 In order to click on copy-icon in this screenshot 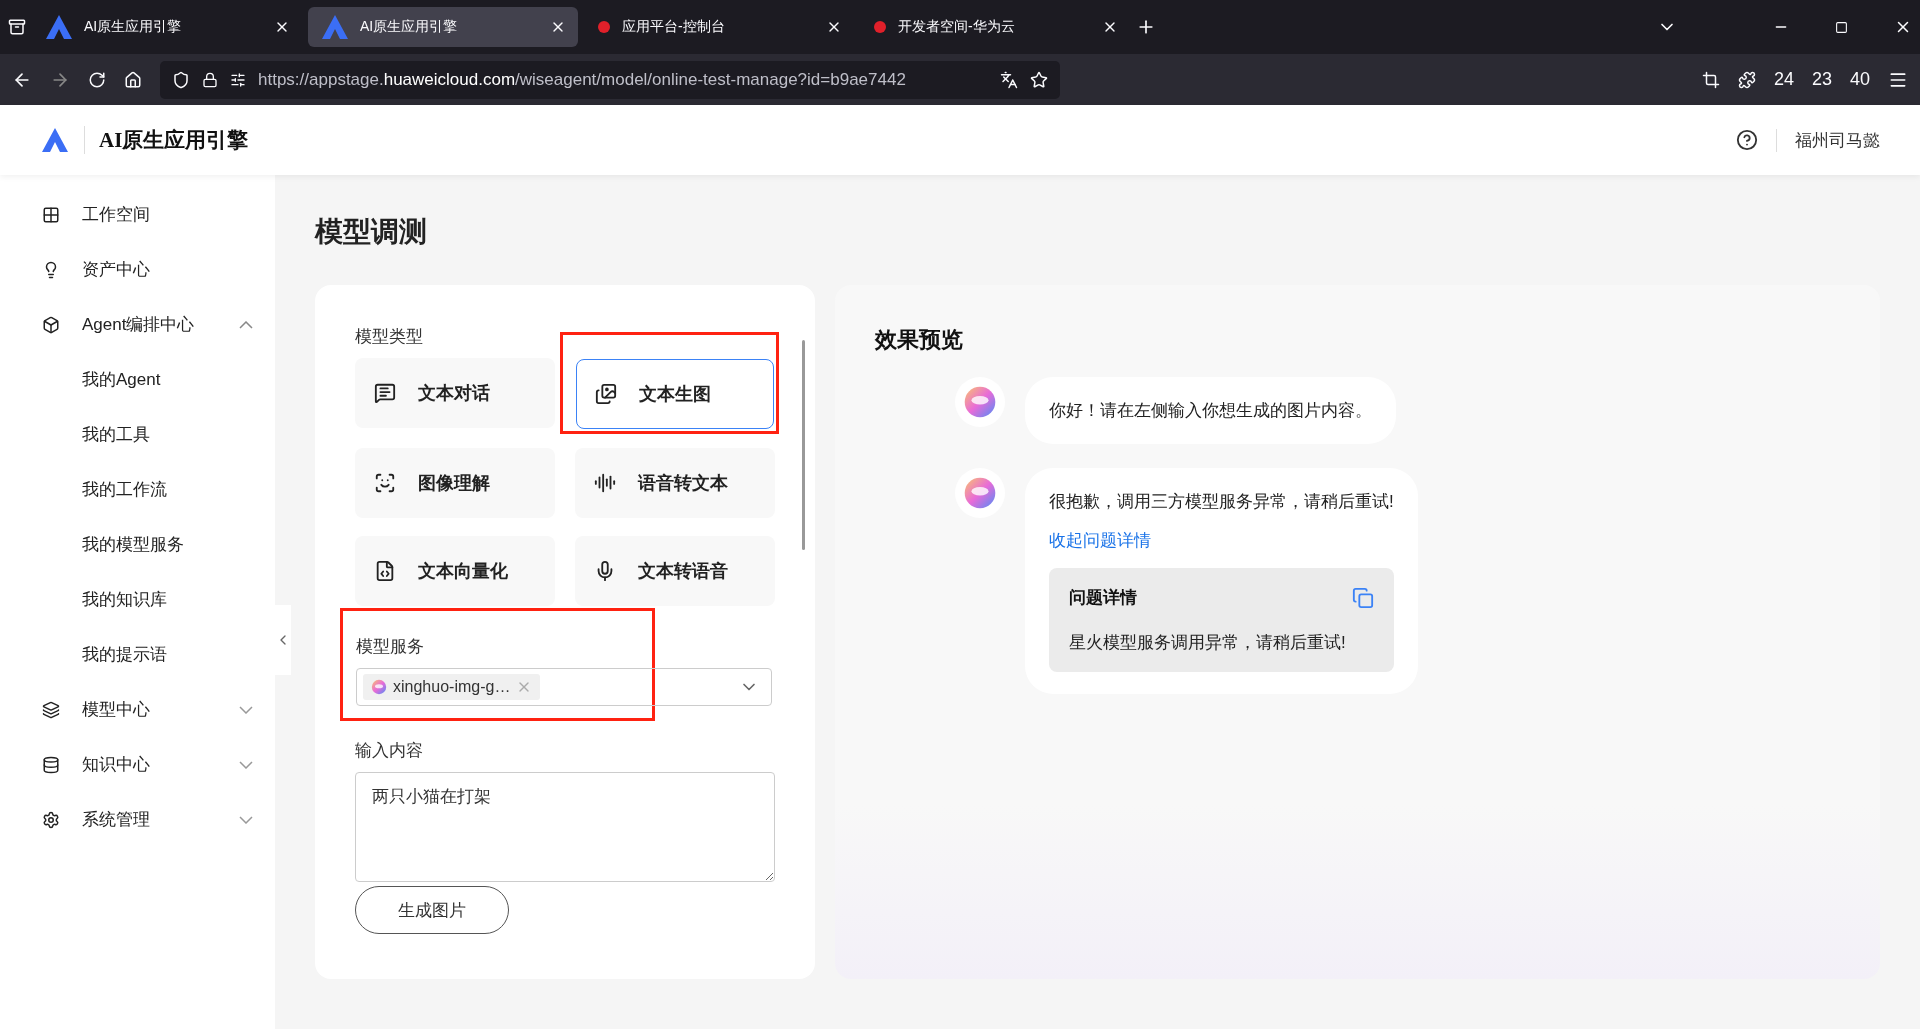, I will do `click(1362, 597)`.